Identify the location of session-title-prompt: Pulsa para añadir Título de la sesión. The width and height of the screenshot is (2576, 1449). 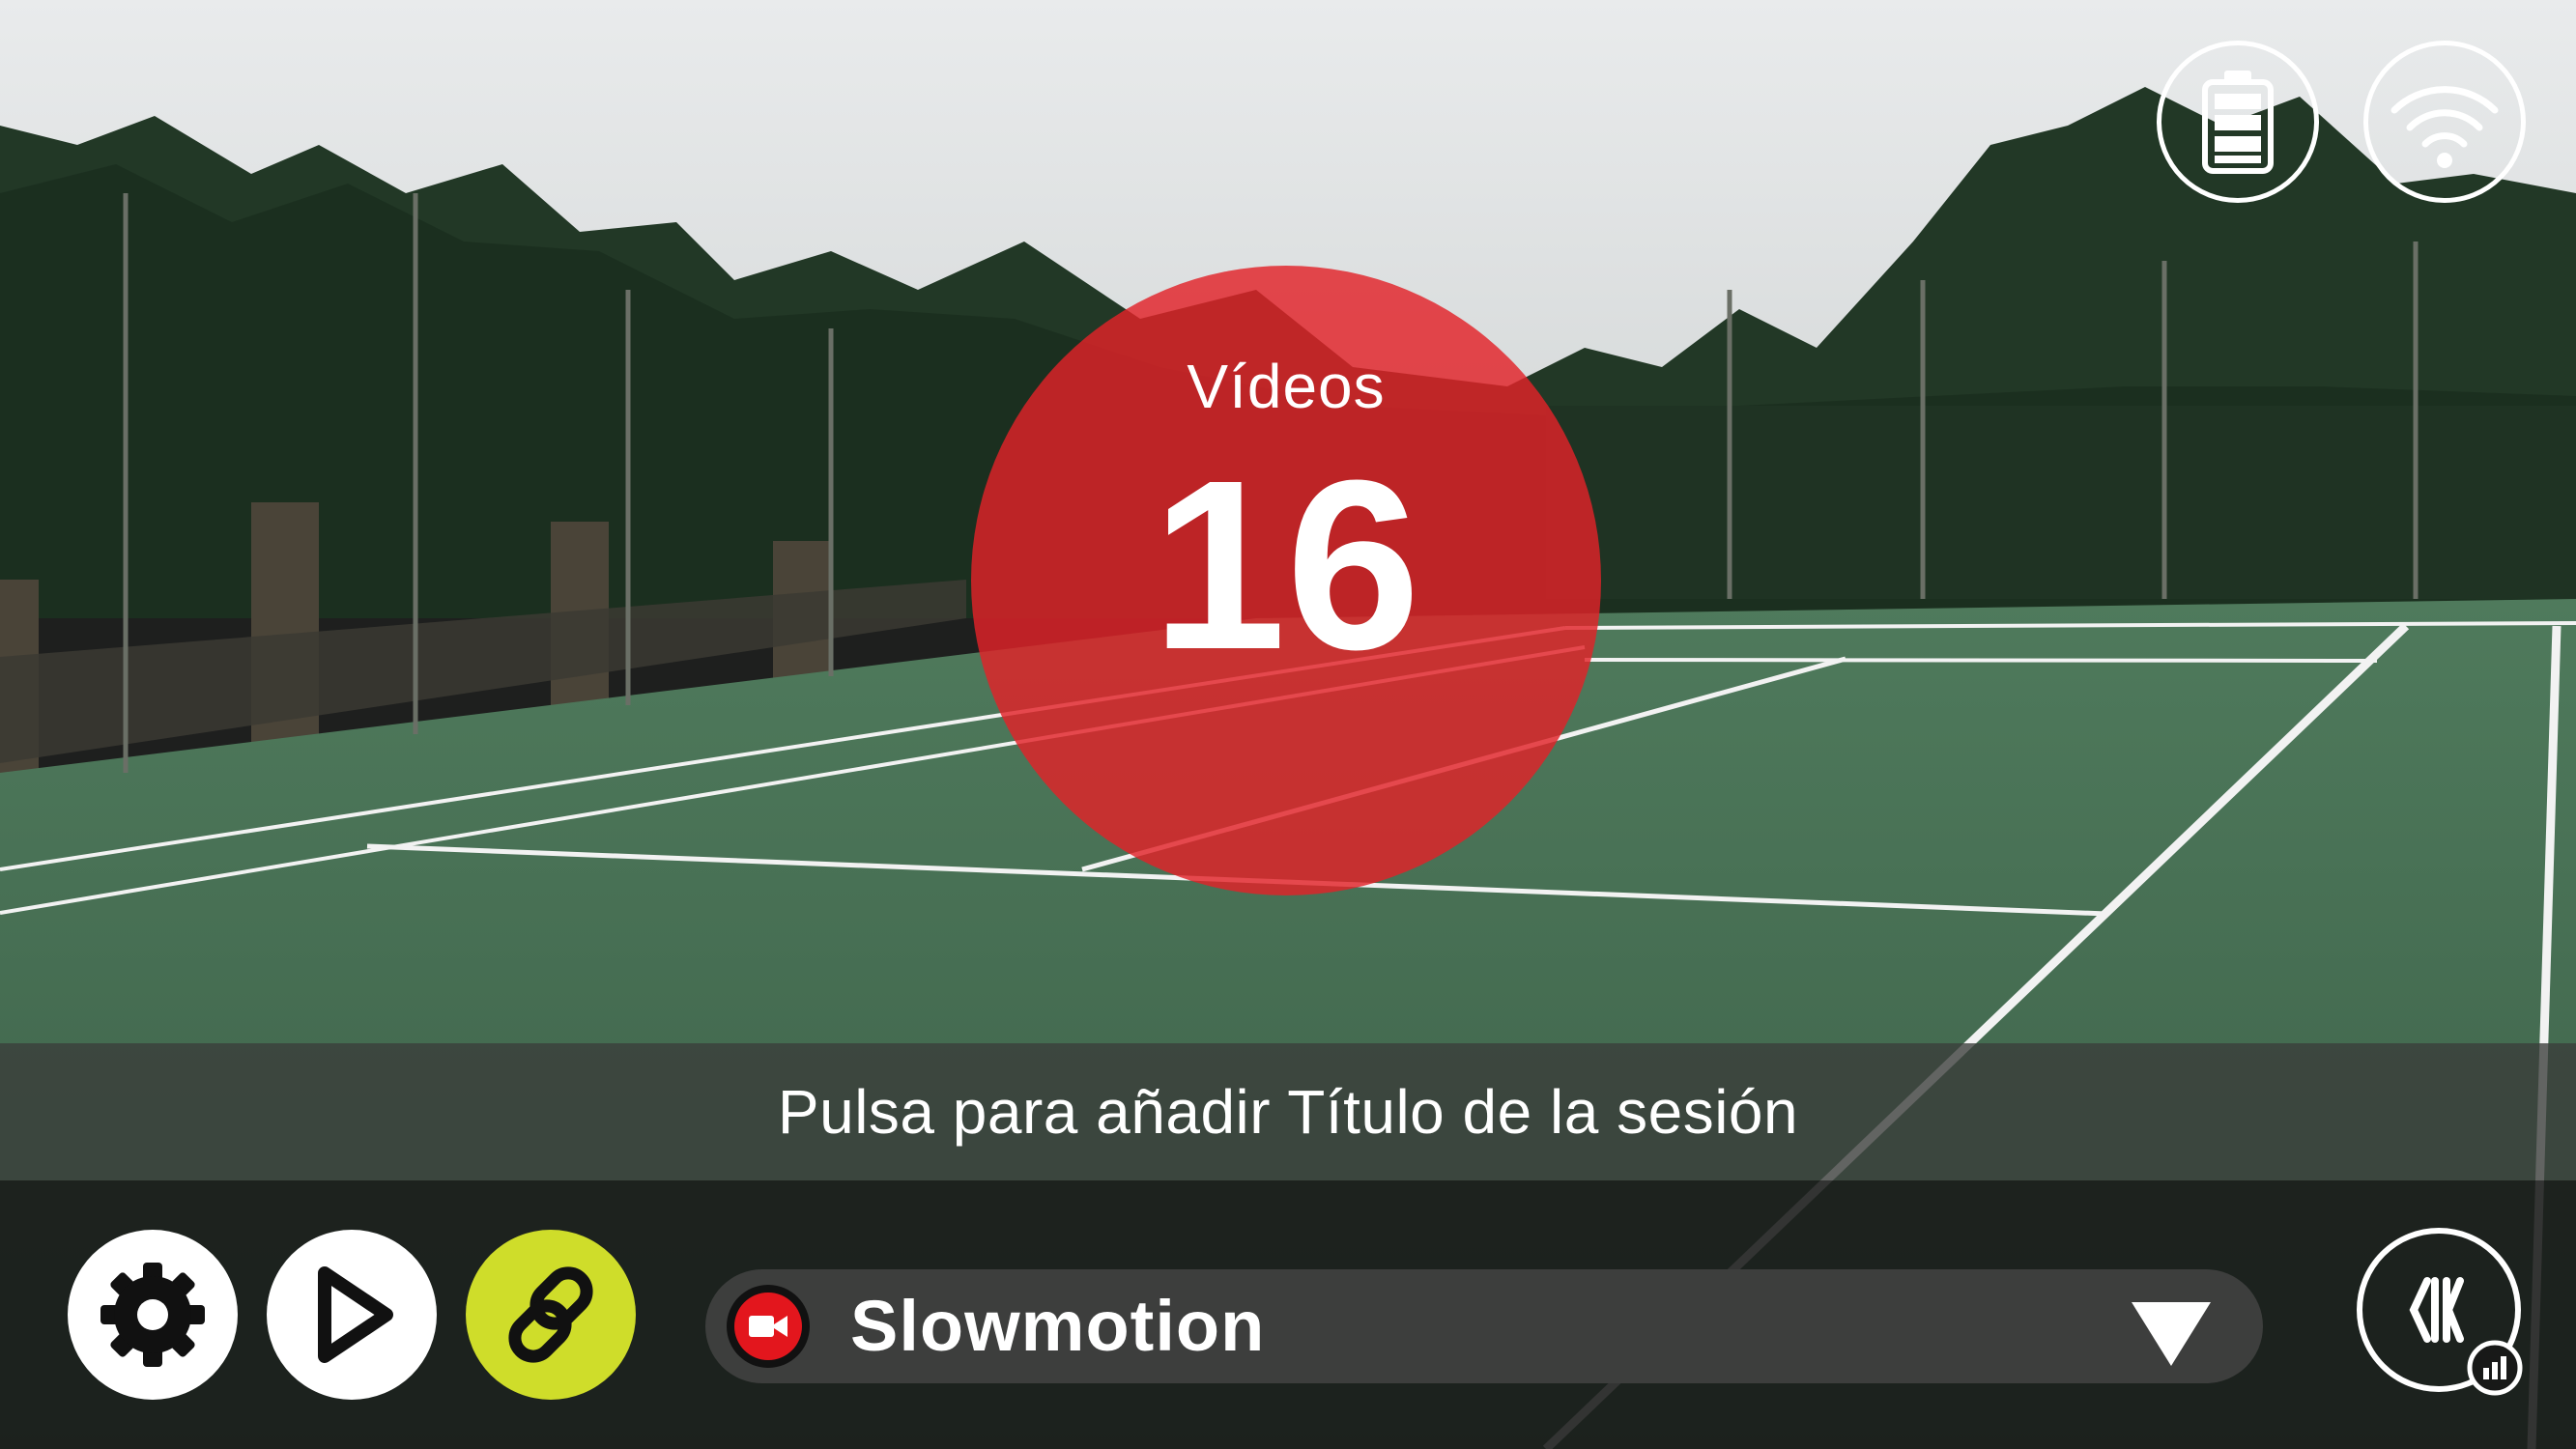
(1288, 1112).